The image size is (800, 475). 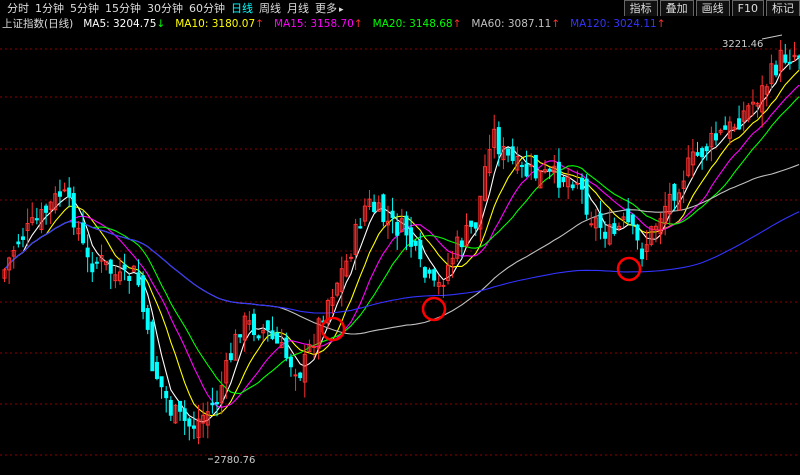 What do you see at coordinates (207, 9) in the screenshot?
I see `tab-60min: 60分钟` at bounding box center [207, 9].